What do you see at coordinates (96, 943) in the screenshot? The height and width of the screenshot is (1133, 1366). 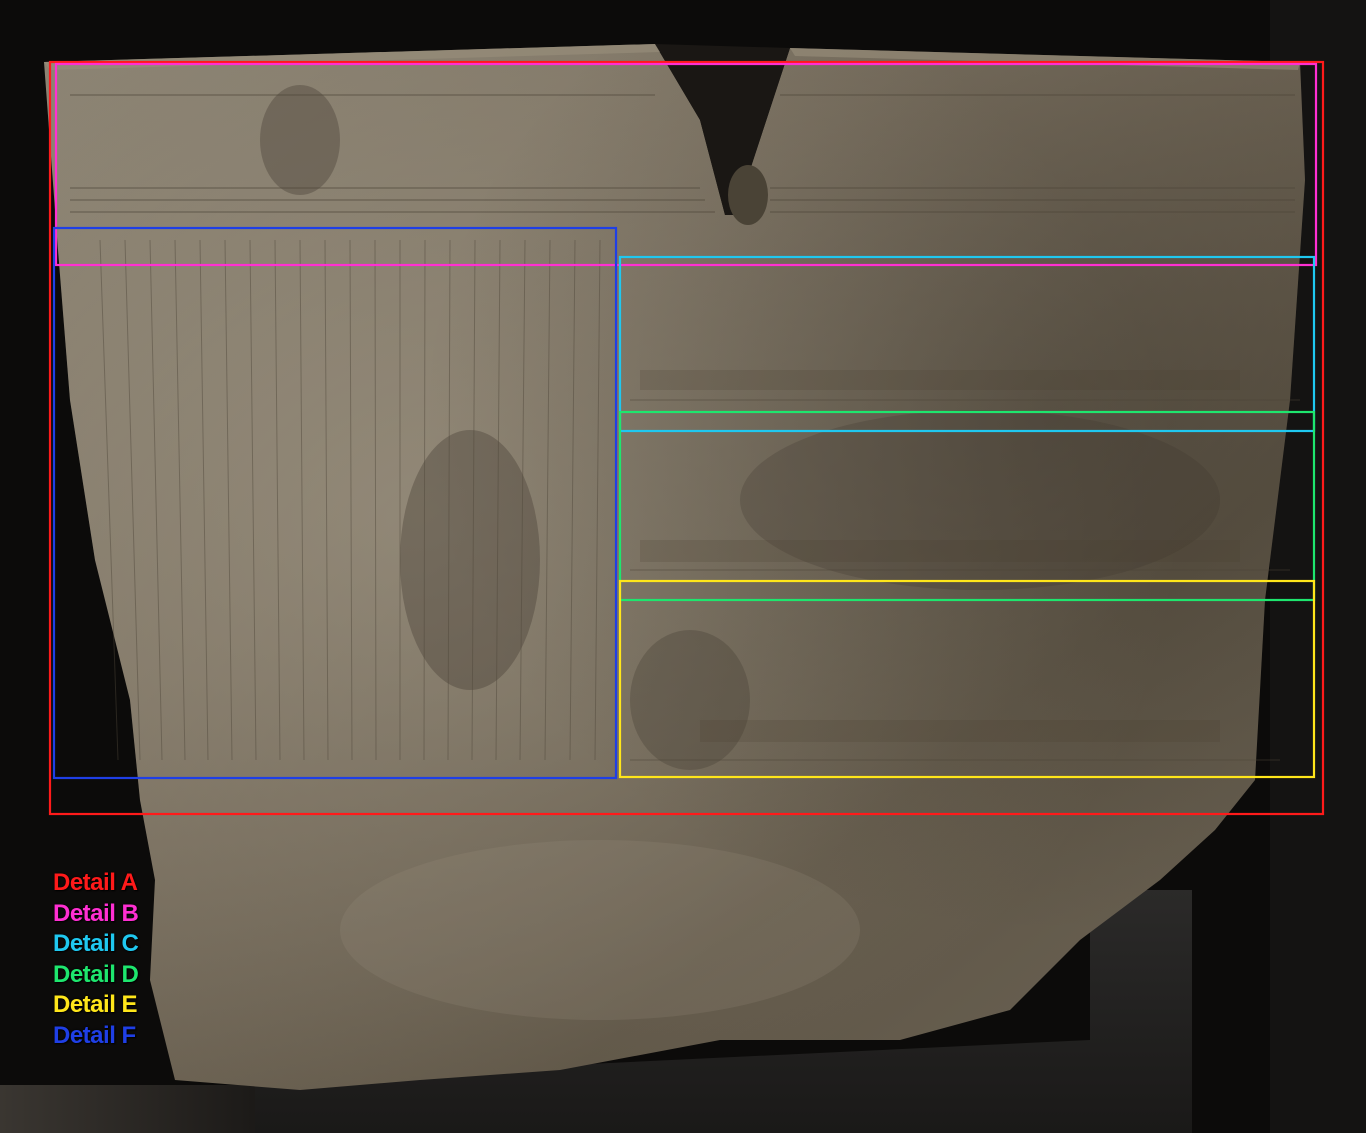 I see `legend-detail-c: Detail C` at bounding box center [96, 943].